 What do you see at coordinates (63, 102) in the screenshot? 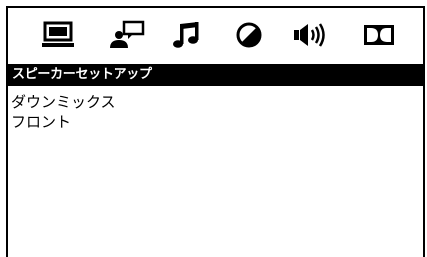
I see `menu-item-downmix: ダウンミックス` at bounding box center [63, 102].